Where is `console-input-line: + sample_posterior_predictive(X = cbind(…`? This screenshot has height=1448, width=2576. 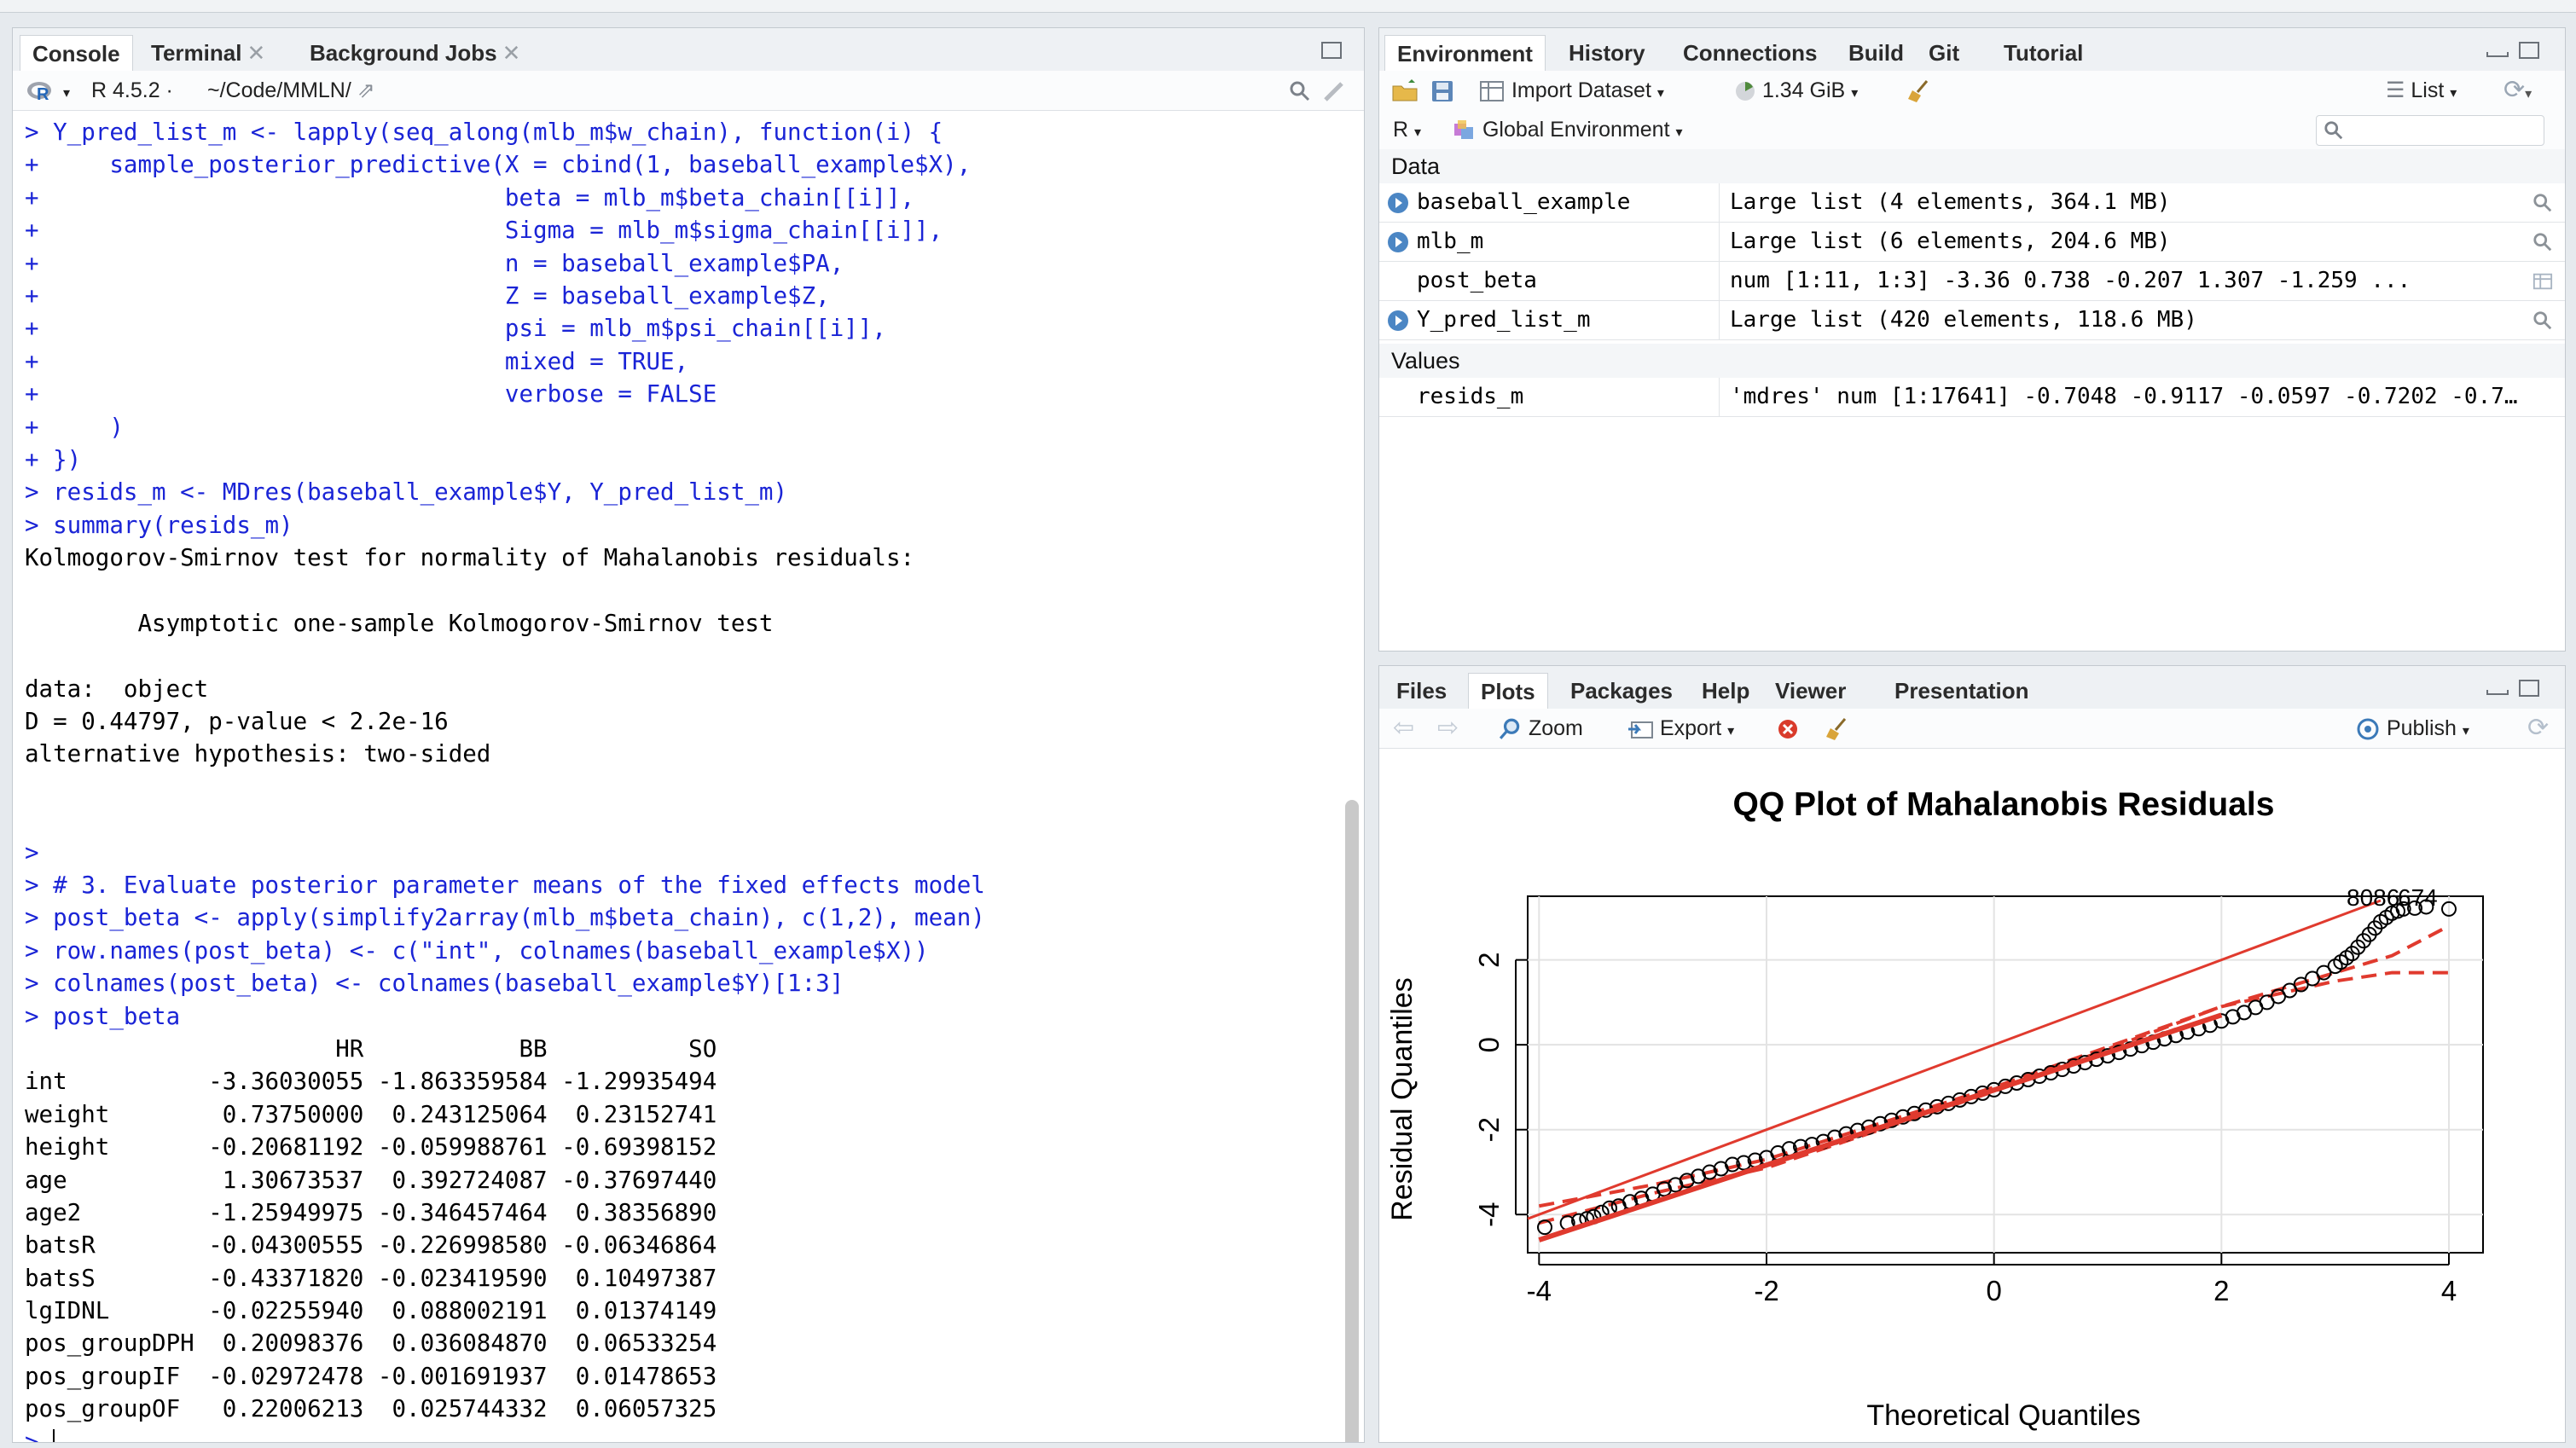 console-input-line: + sample_posterior_predictive(X = cbind(… is located at coordinates (498, 165).